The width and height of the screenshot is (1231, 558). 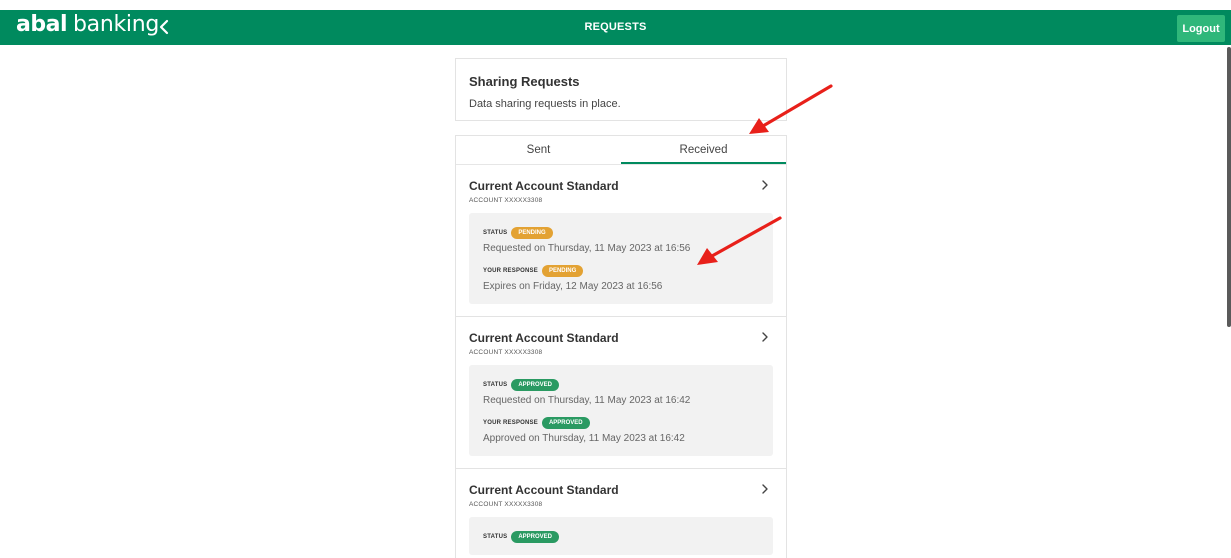 I want to click on brand-logo: abal banking, so click(x=87, y=24).